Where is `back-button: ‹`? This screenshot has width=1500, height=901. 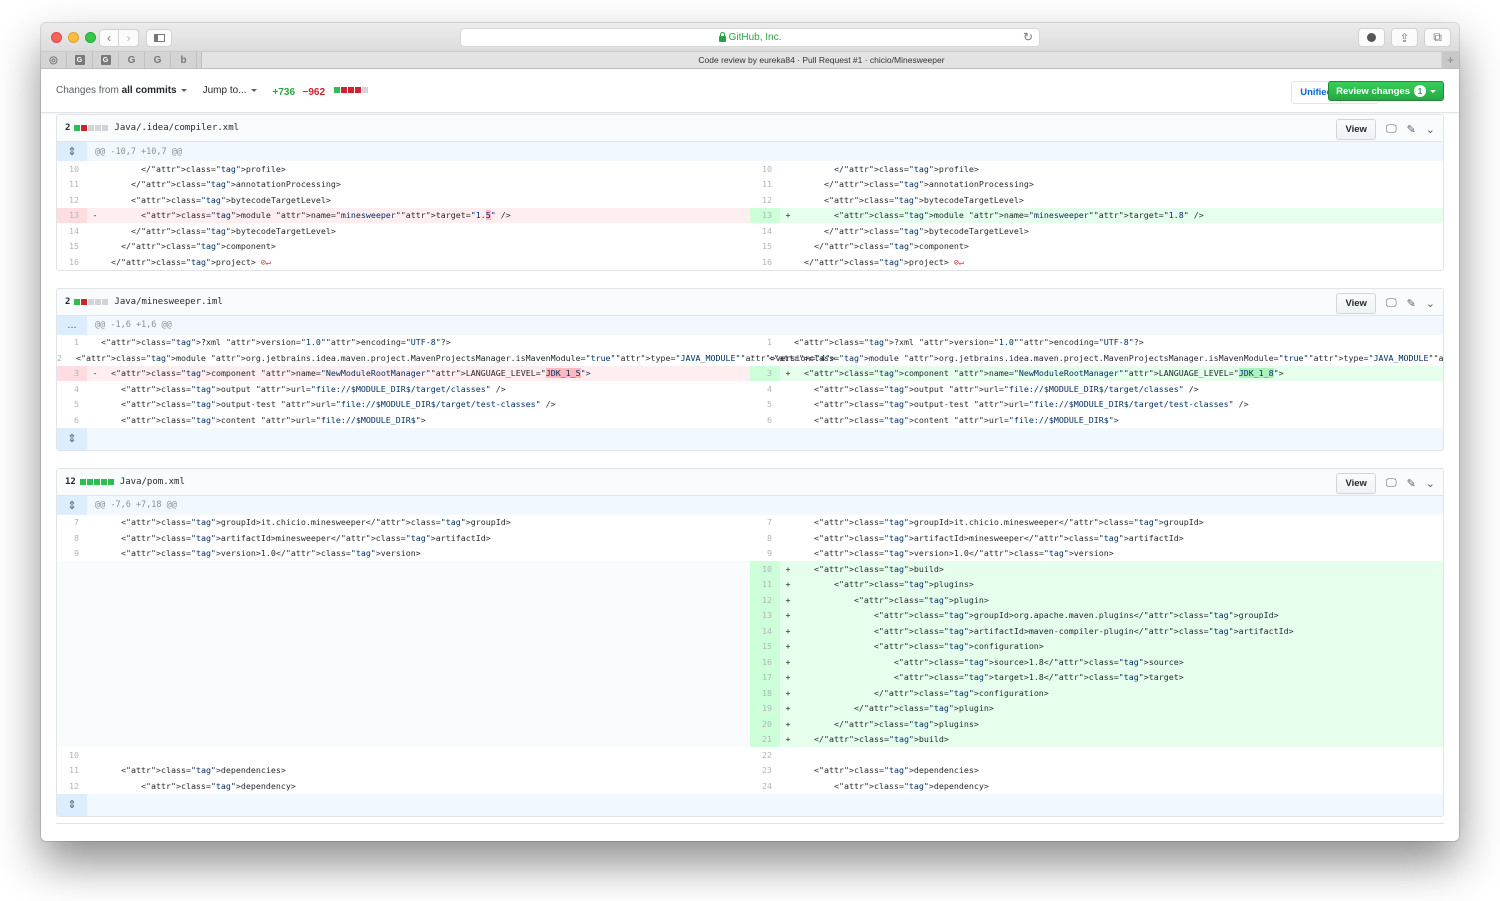
back-button: ‹ is located at coordinates (109, 38).